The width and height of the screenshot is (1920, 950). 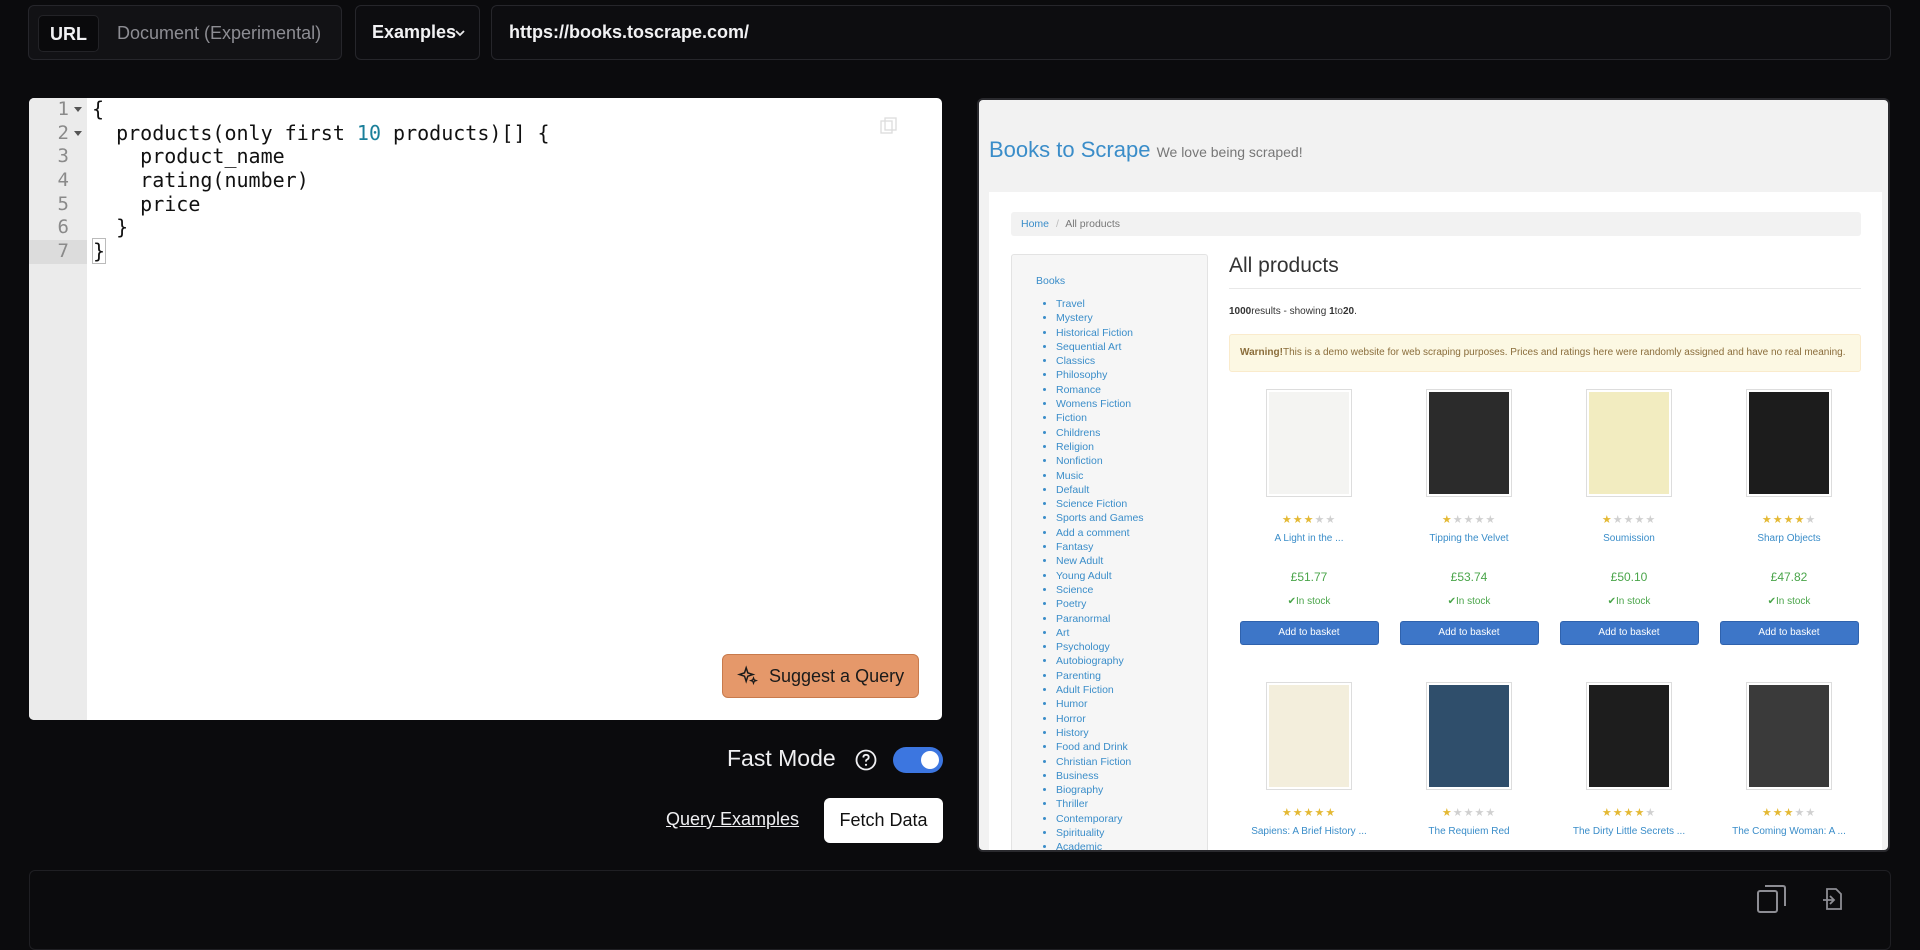 What do you see at coordinates (1100, 418) in the screenshot?
I see `category-link: Fiction` at bounding box center [1100, 418].